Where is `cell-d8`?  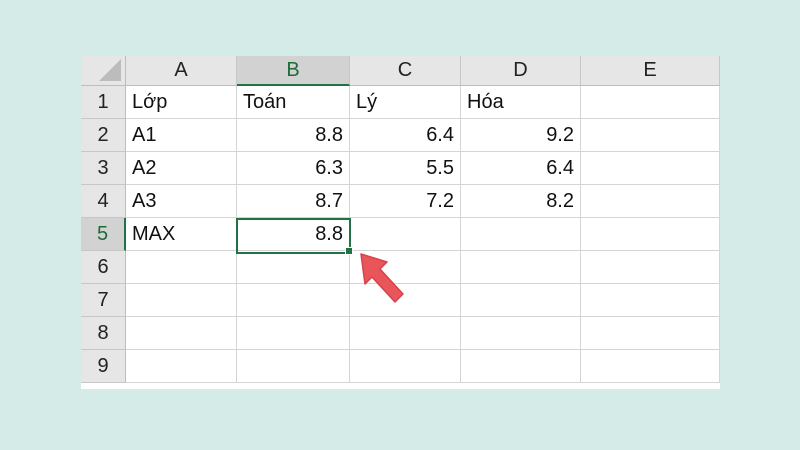
cell-d8 is located at coordinates (521, 333).